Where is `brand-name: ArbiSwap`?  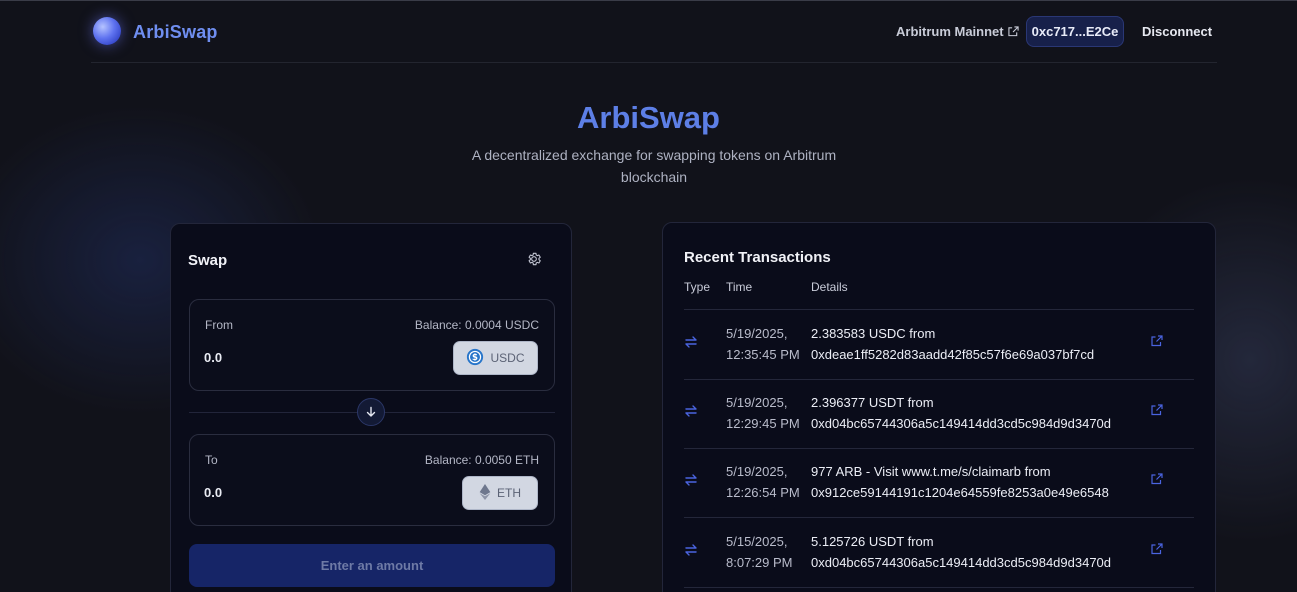
brand-name: ArbiSwap is located at coordinates (175, 32).